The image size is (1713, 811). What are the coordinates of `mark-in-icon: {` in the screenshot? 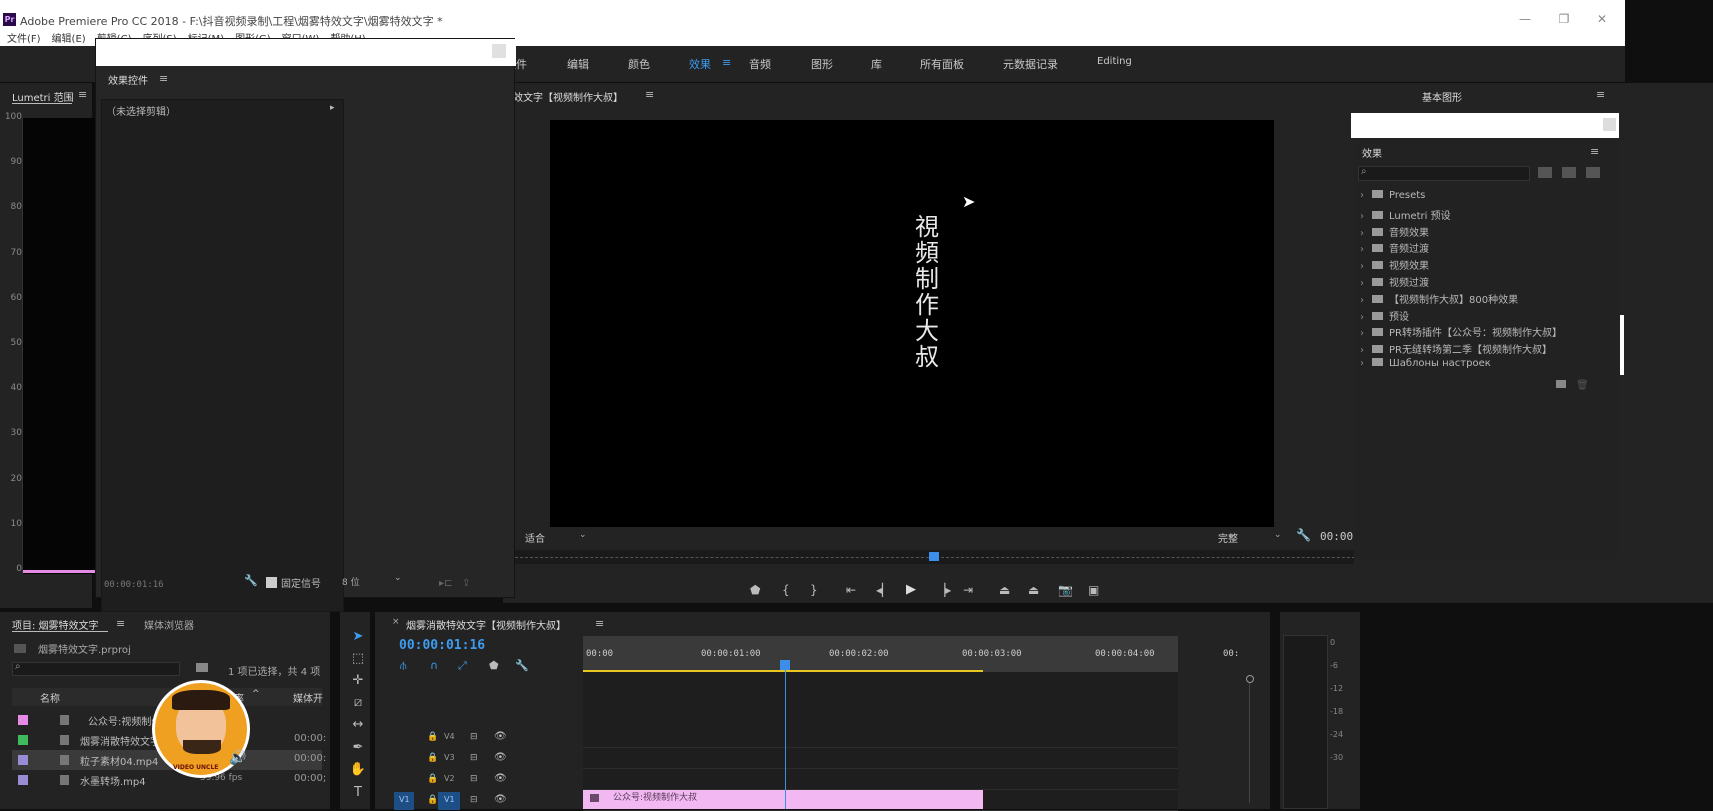 It's located at (786, 590).